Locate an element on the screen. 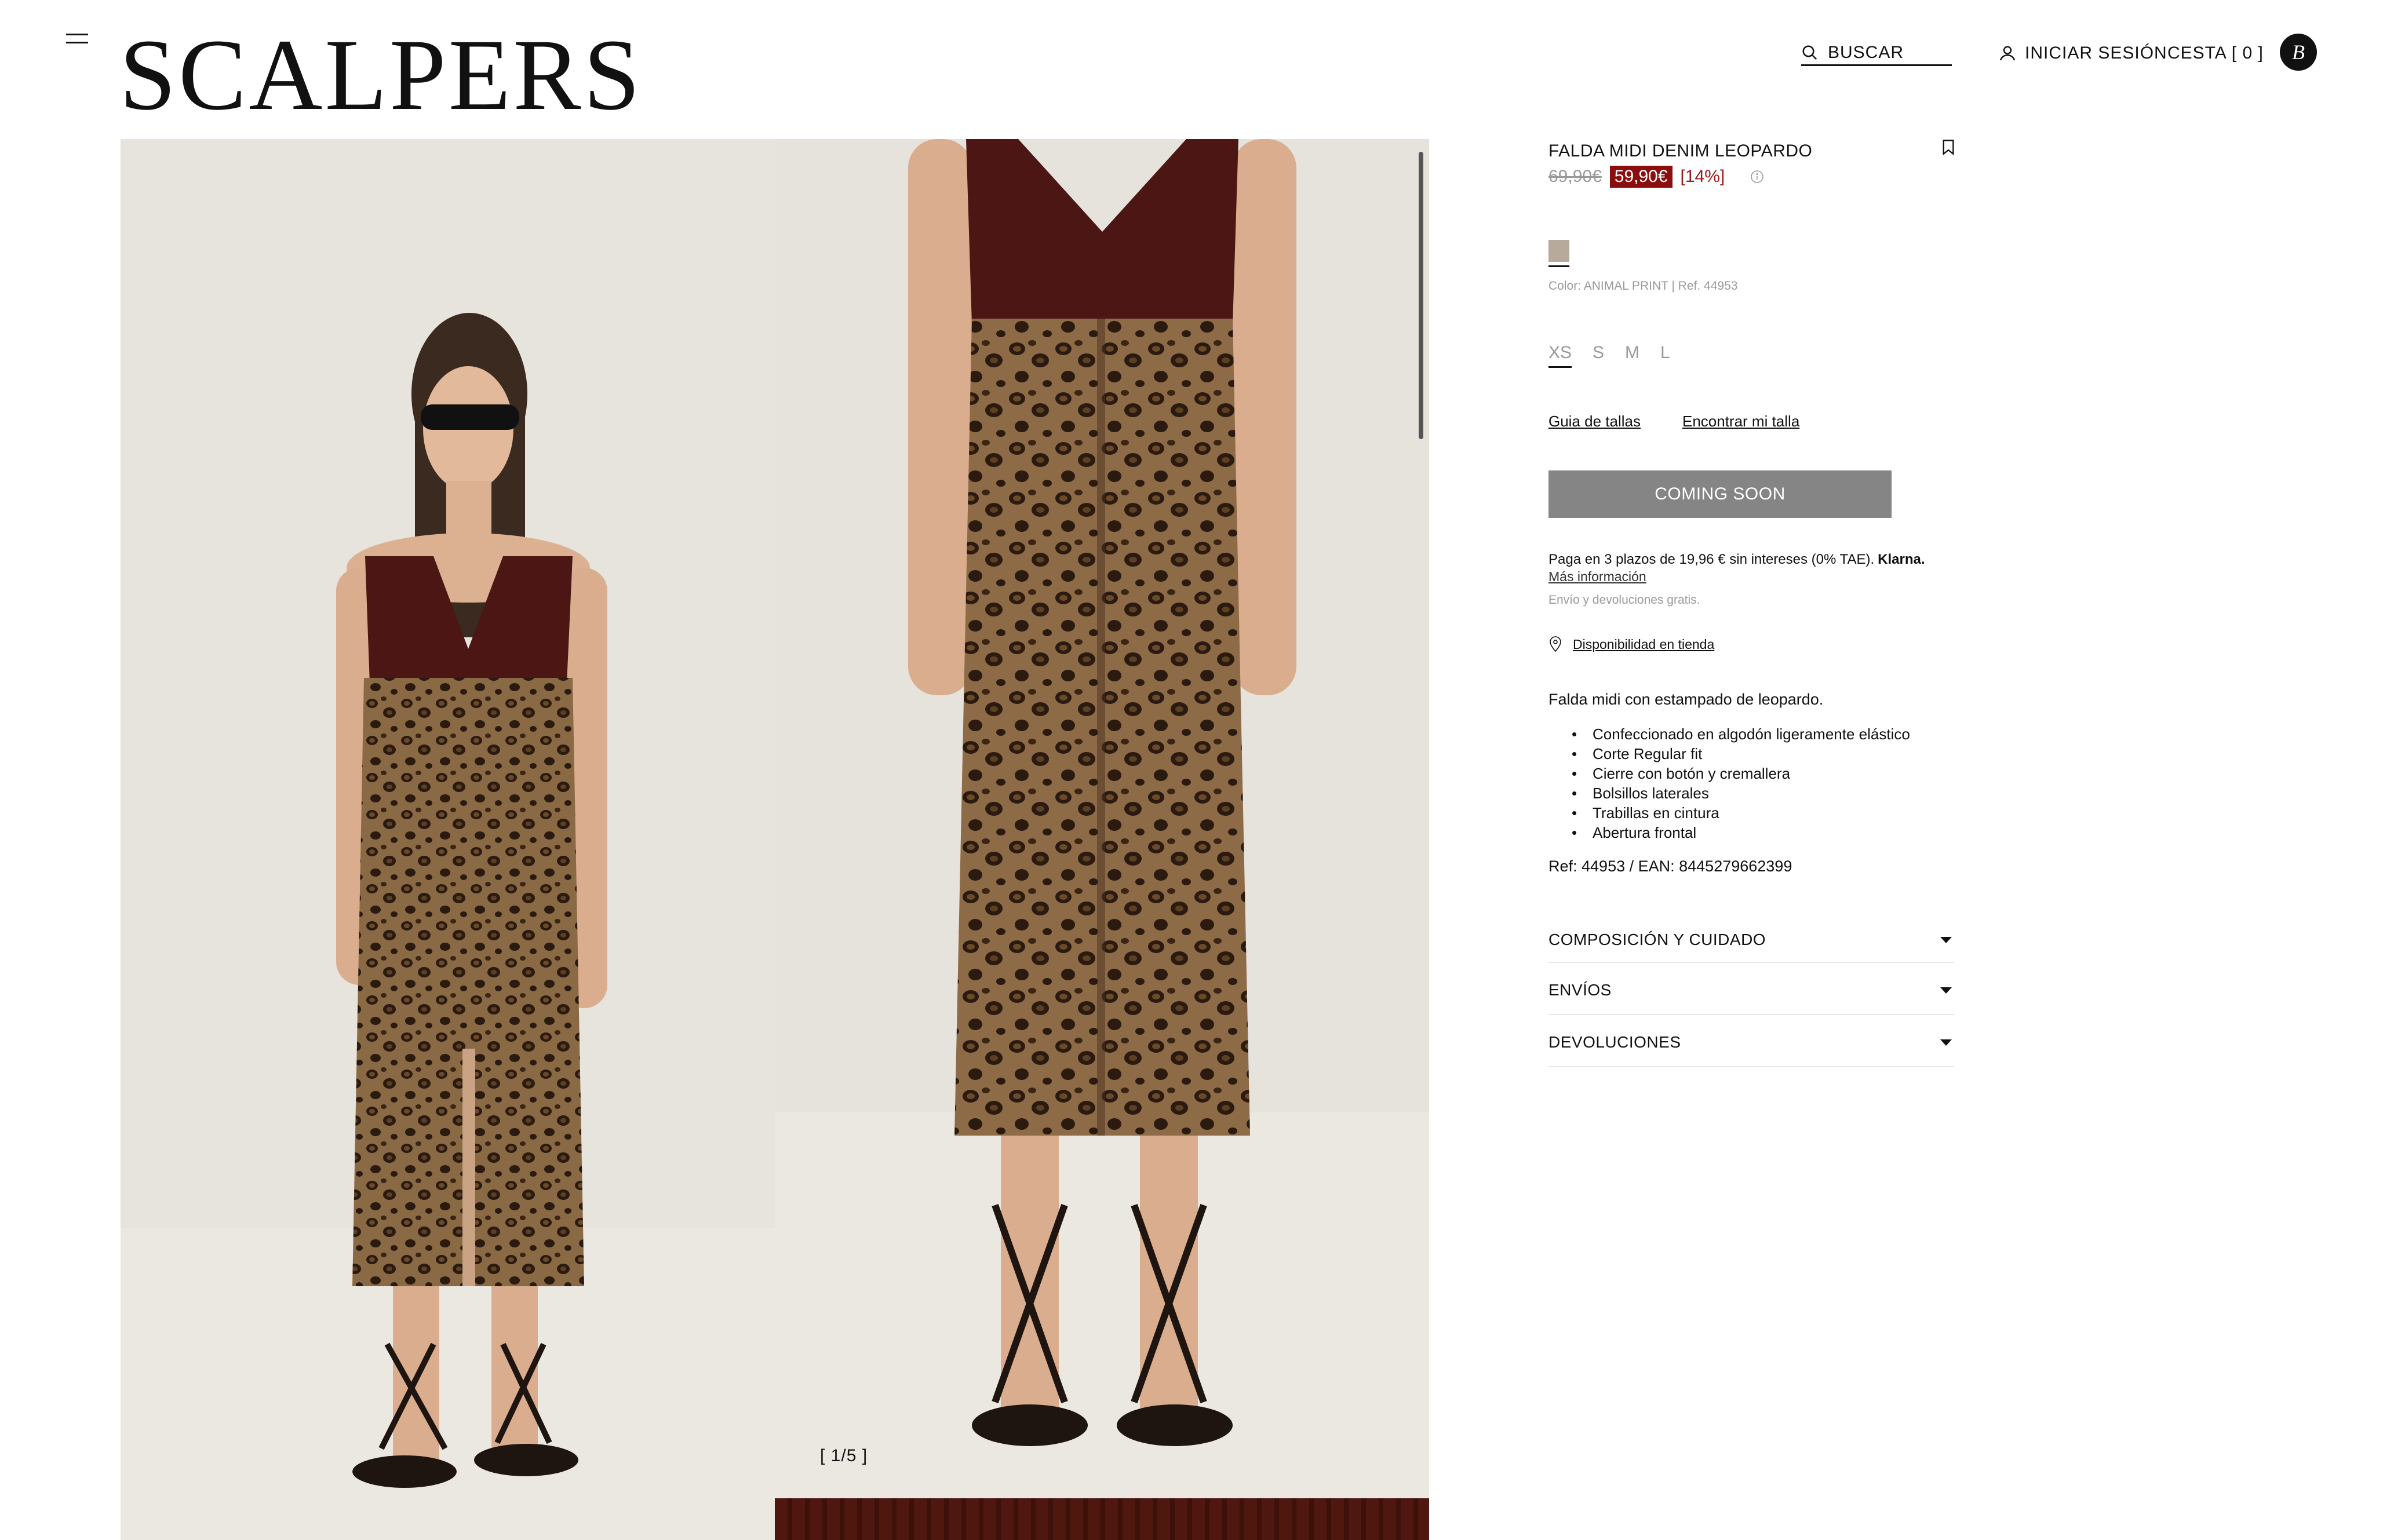  info-icon is located at coordinates (1757, 177).